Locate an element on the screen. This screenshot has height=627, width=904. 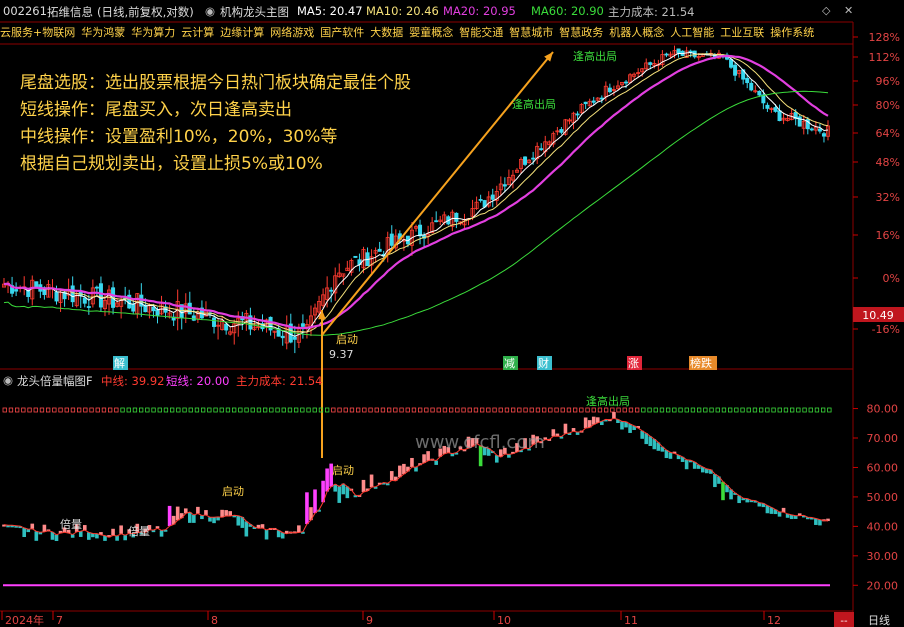
y-tick-label: 70.00 is located at coordinates (883, 438).